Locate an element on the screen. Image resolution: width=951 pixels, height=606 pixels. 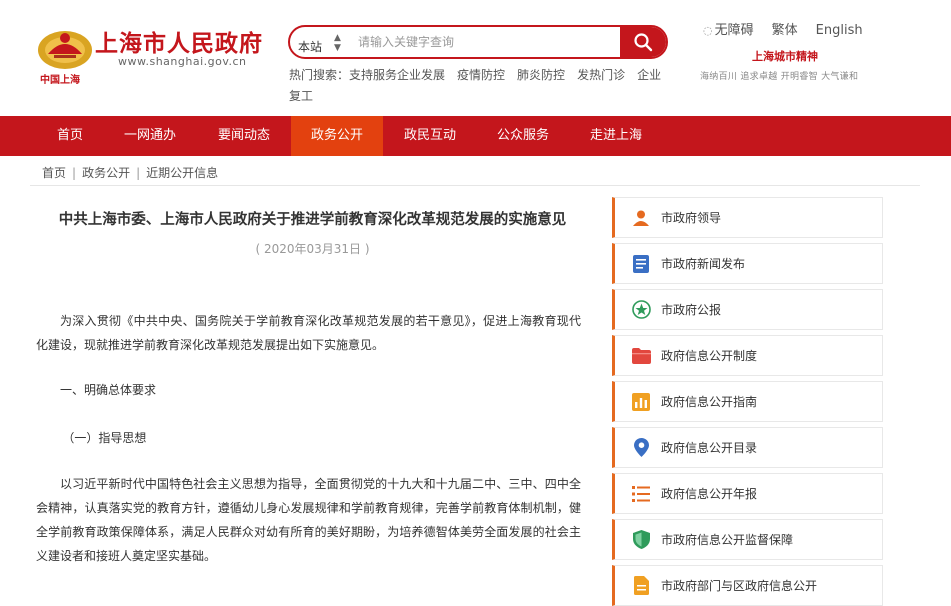
document-icon is located at coordinates (641, 586).